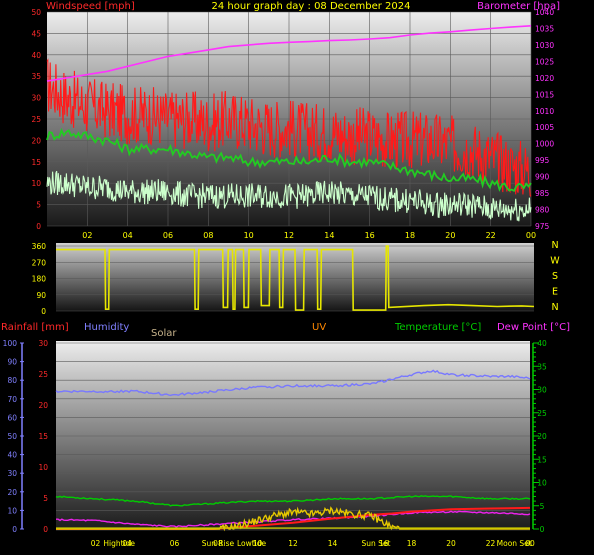 This screenshot has height=555, width=594. I want to click on humidity-tick-label: 20, so click(12, 492).